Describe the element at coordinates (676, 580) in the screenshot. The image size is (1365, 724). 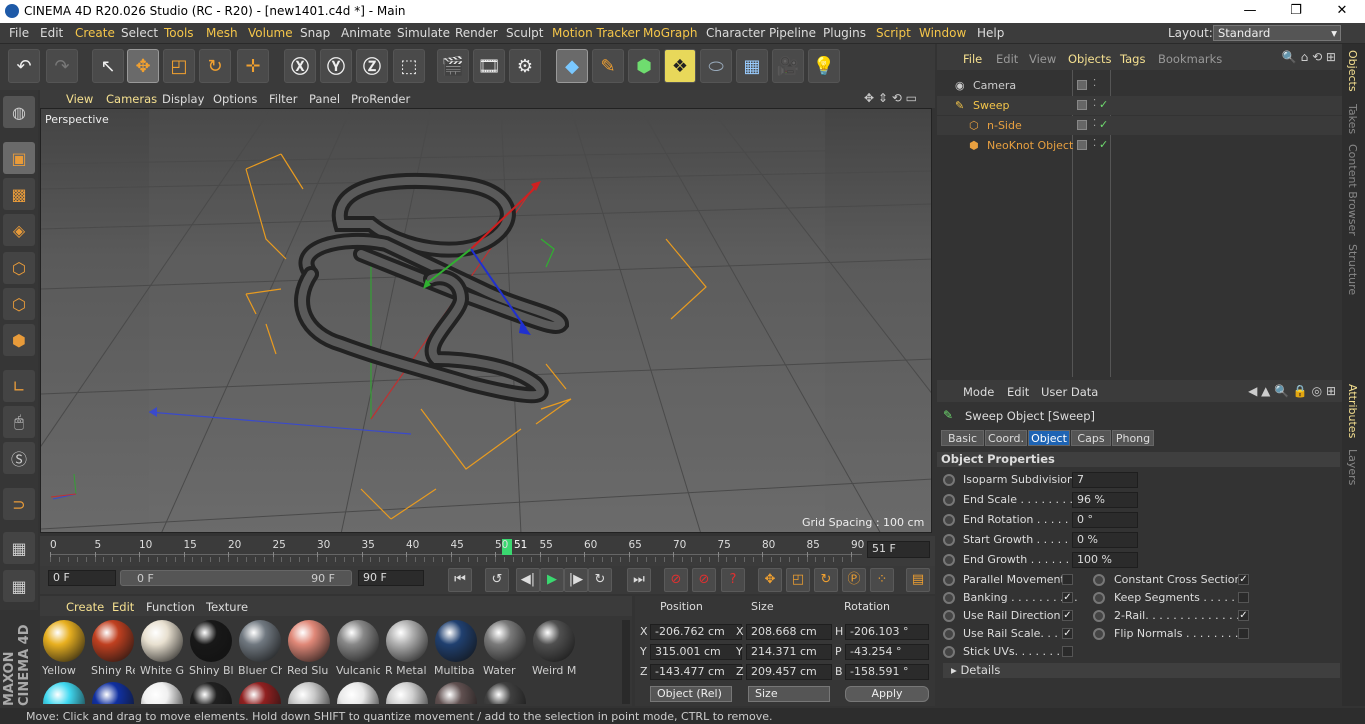
I see `record-key-button: ⊘` at that location.